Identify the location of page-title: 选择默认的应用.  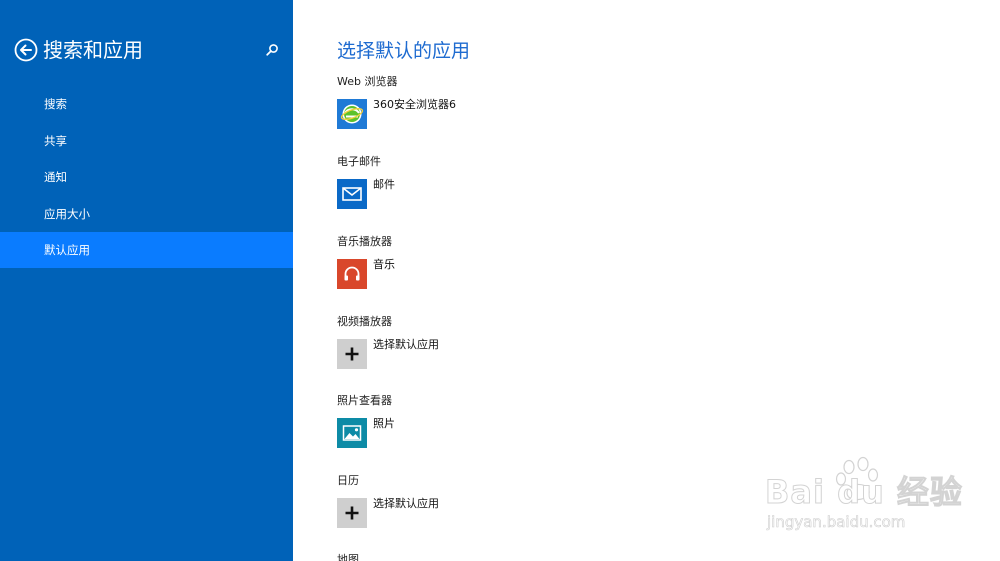
(404, 51).